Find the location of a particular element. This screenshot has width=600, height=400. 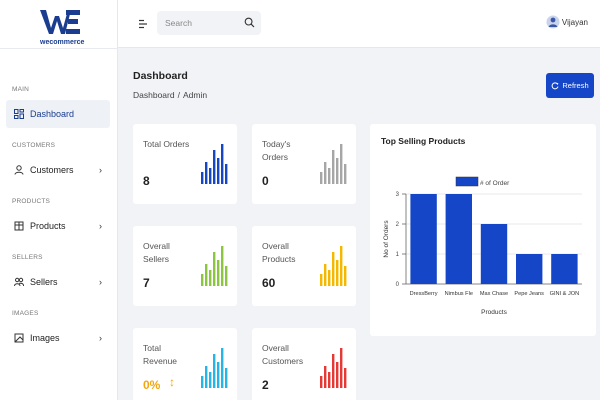

x-tick-label: Max Chase is located at coordinates (494, 294).